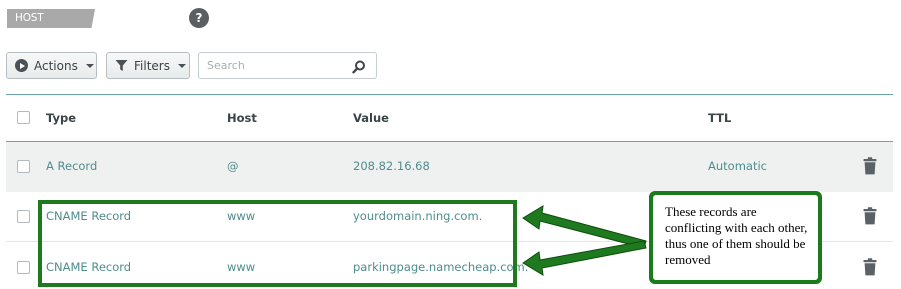  I want to click on search-icon, so click(359, 68).